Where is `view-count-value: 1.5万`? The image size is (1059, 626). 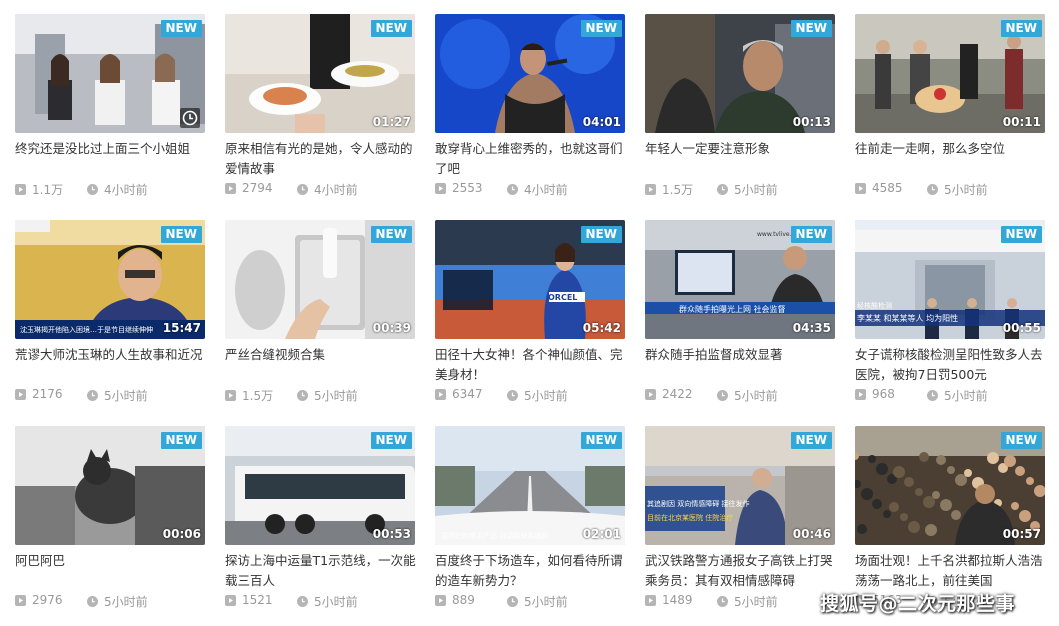 view-count-value: 1.5万 is located at coordinates (258, 396).